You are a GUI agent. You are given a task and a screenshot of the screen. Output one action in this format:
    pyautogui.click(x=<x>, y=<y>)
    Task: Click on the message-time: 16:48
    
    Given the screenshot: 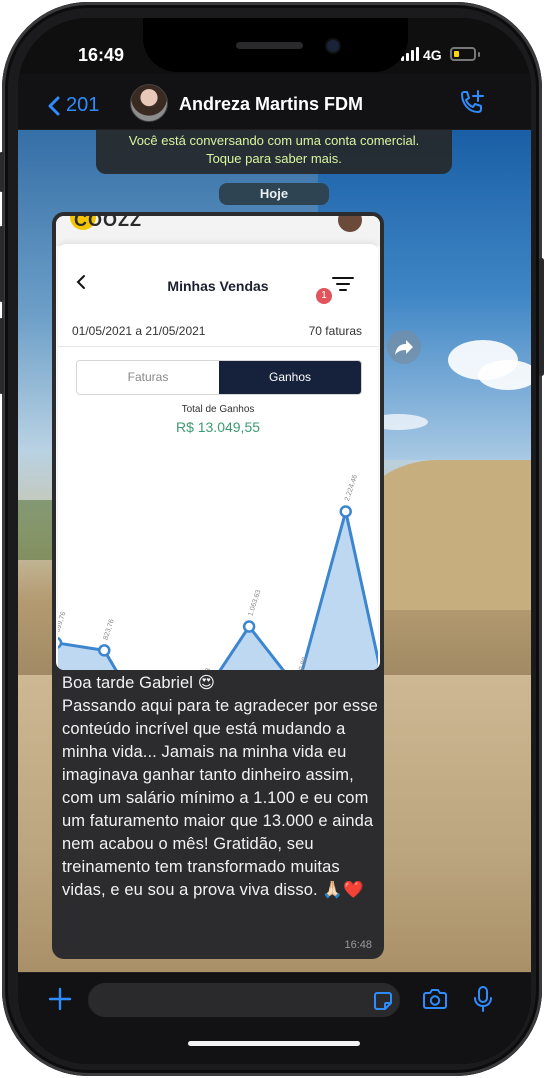 What is the action you would take?
    pyautogui.click(x=358, y=945)
    